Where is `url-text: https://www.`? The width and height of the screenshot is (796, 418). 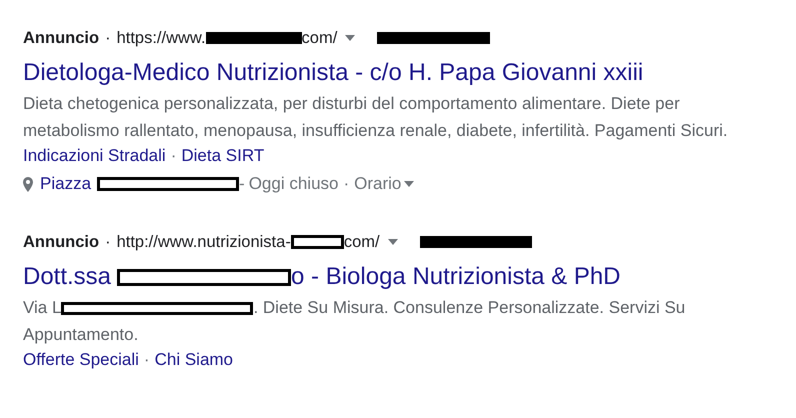 url-text: https://www. is located at coordinates (161, 38).